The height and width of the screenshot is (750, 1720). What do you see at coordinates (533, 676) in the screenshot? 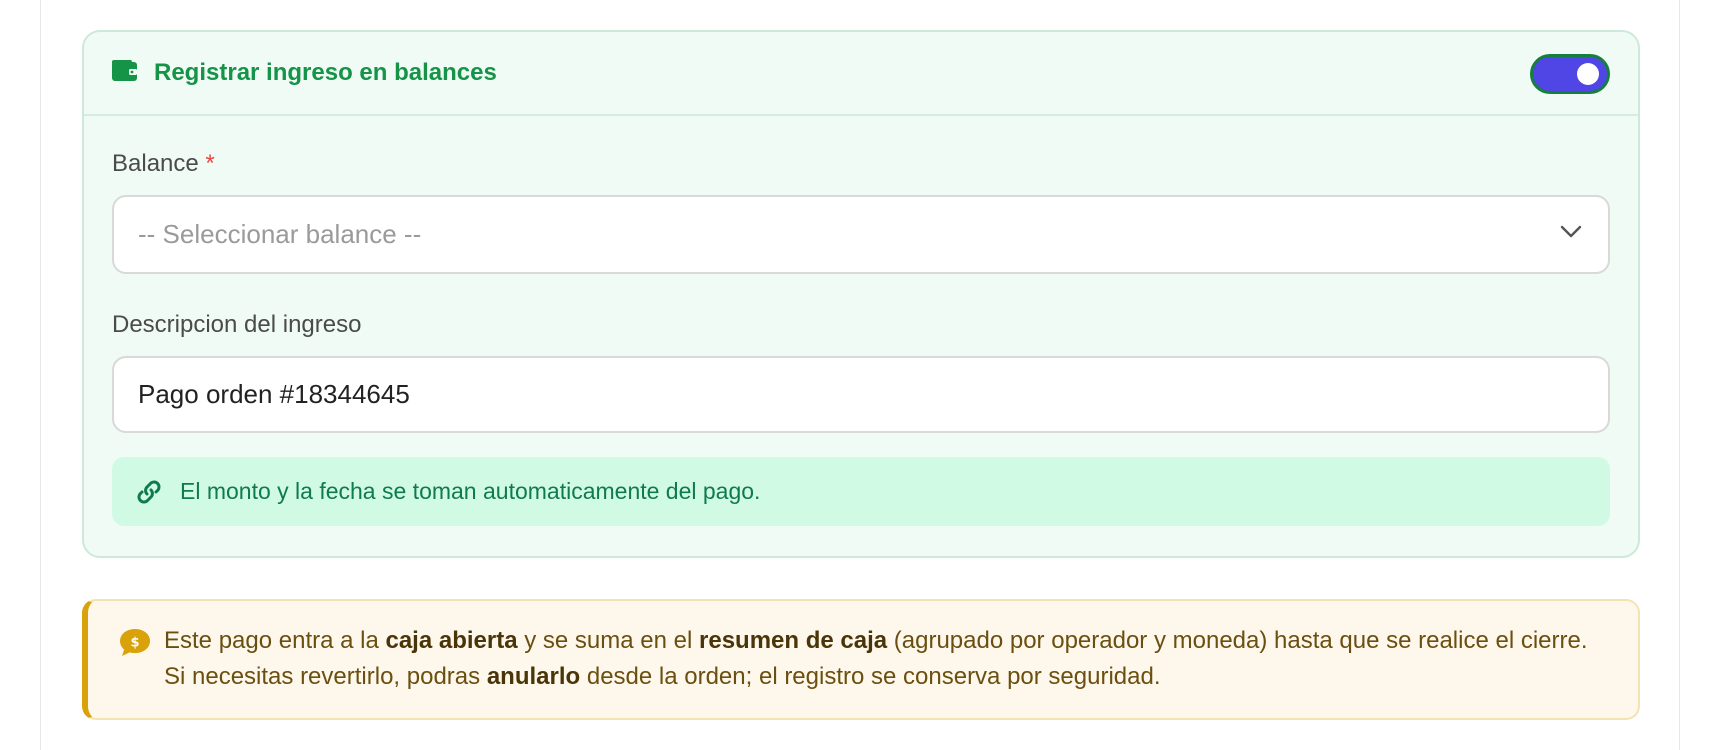
I see `note-emphasis: anularlo` at bounding box center [533, 676].